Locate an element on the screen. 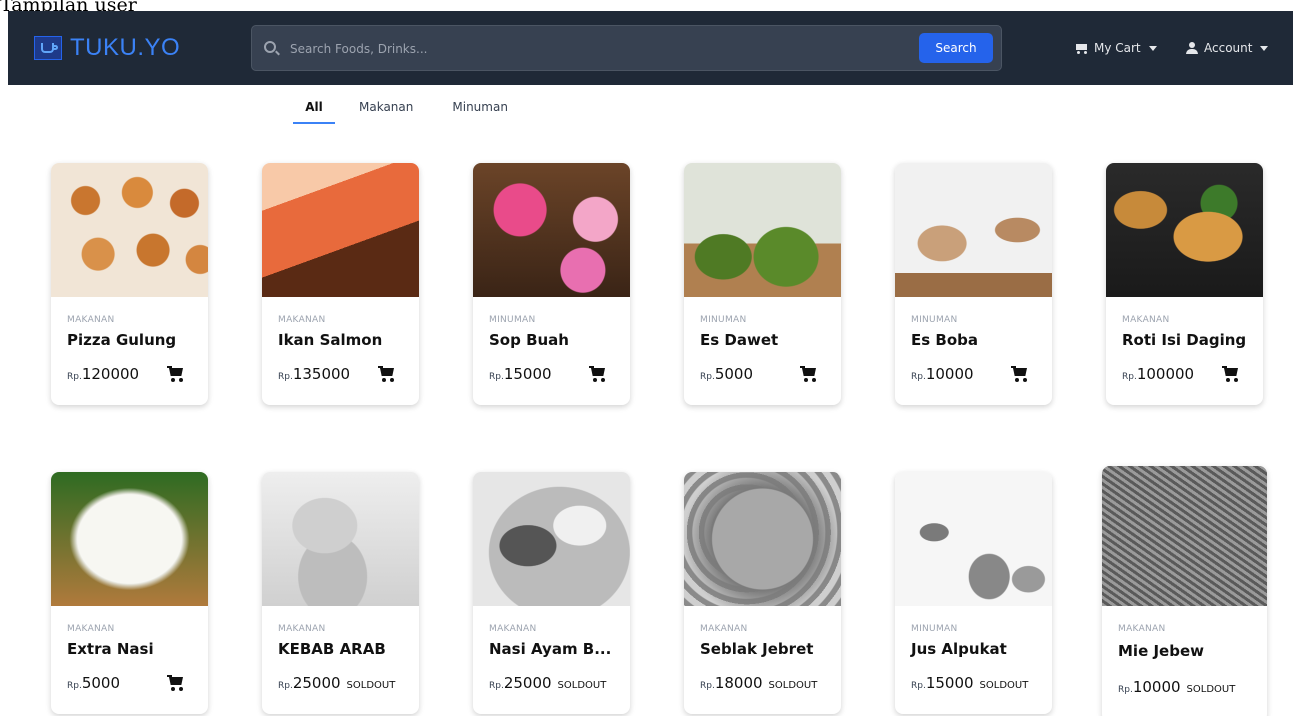 Image resolution: width=1293 pixels, height=716 pixels. product-card: MINUMAN Es Boba Rp. 10000 is located at coordinates (973, 284).